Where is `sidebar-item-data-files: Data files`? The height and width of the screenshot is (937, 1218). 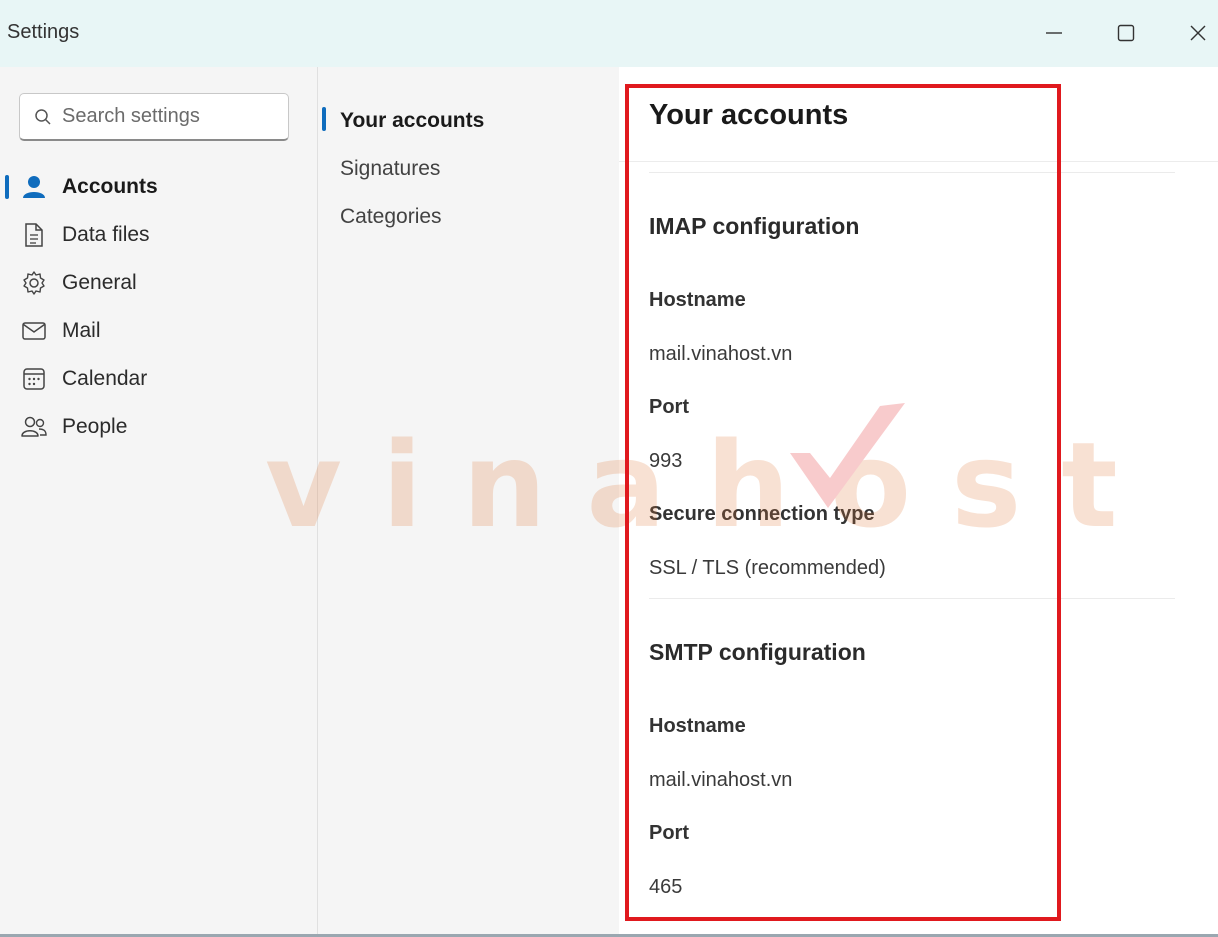 sidebar-item-data-files: Data files is located at coordinates (159, 235).